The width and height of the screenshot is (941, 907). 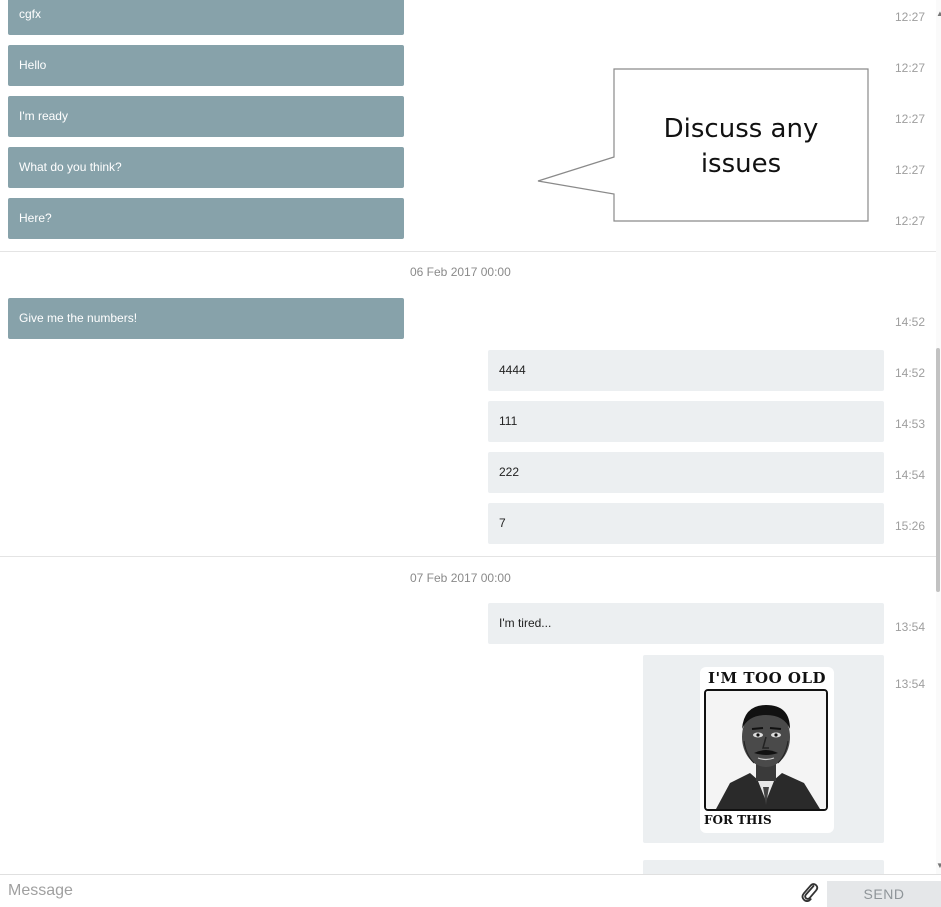 I want to click on message-time: 15:26, so click(x=910, y=526).